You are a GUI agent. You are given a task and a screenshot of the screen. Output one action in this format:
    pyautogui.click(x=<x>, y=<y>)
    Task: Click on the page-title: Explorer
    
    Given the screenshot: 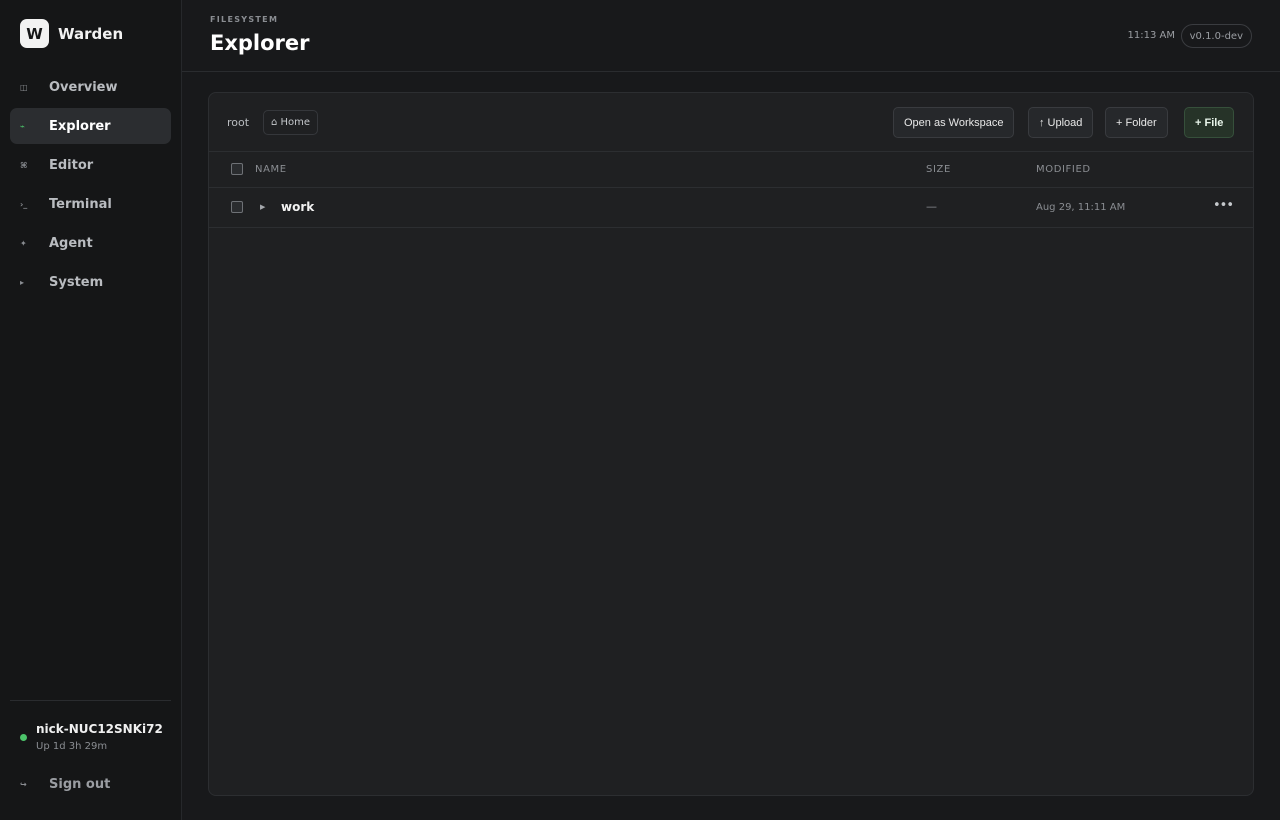 What is the action you would take?
    pyautogui.click(x=260, y=43)
    